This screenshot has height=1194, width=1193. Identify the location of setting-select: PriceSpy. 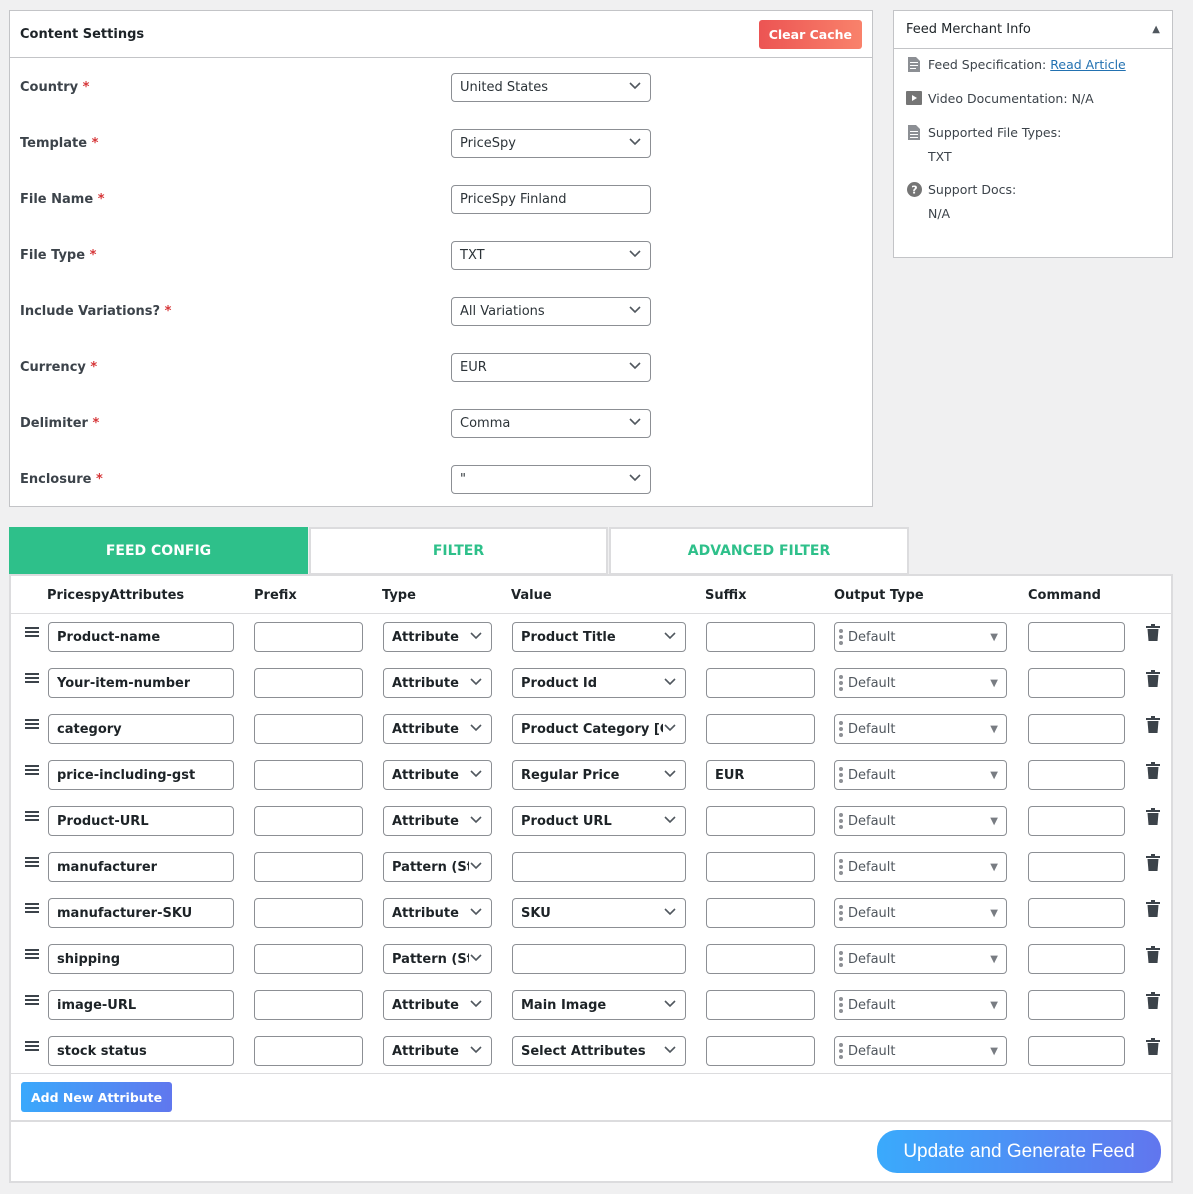
(551, 143).